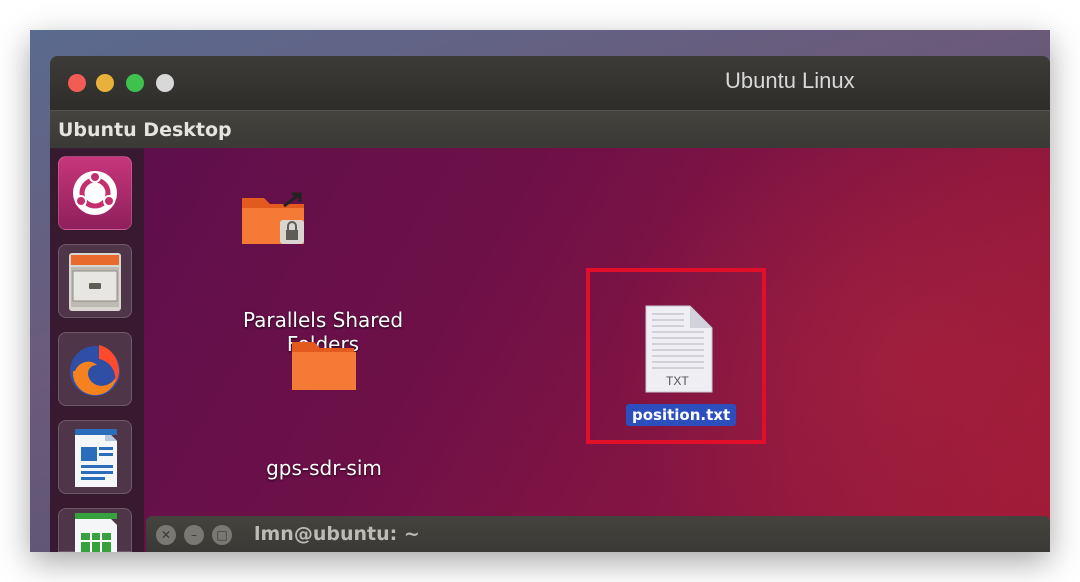  Describe the element at coordinates (165, 83) in the screenshot. I see `window-extra-button` at that location.